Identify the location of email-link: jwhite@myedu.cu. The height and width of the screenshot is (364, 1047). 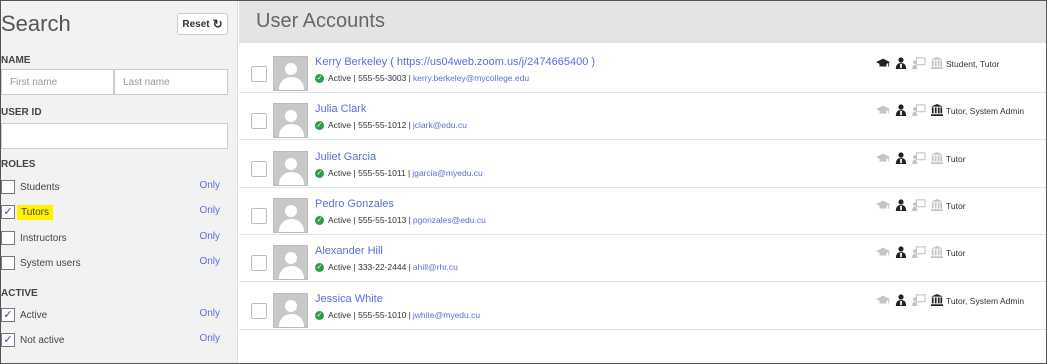
(446, 315).